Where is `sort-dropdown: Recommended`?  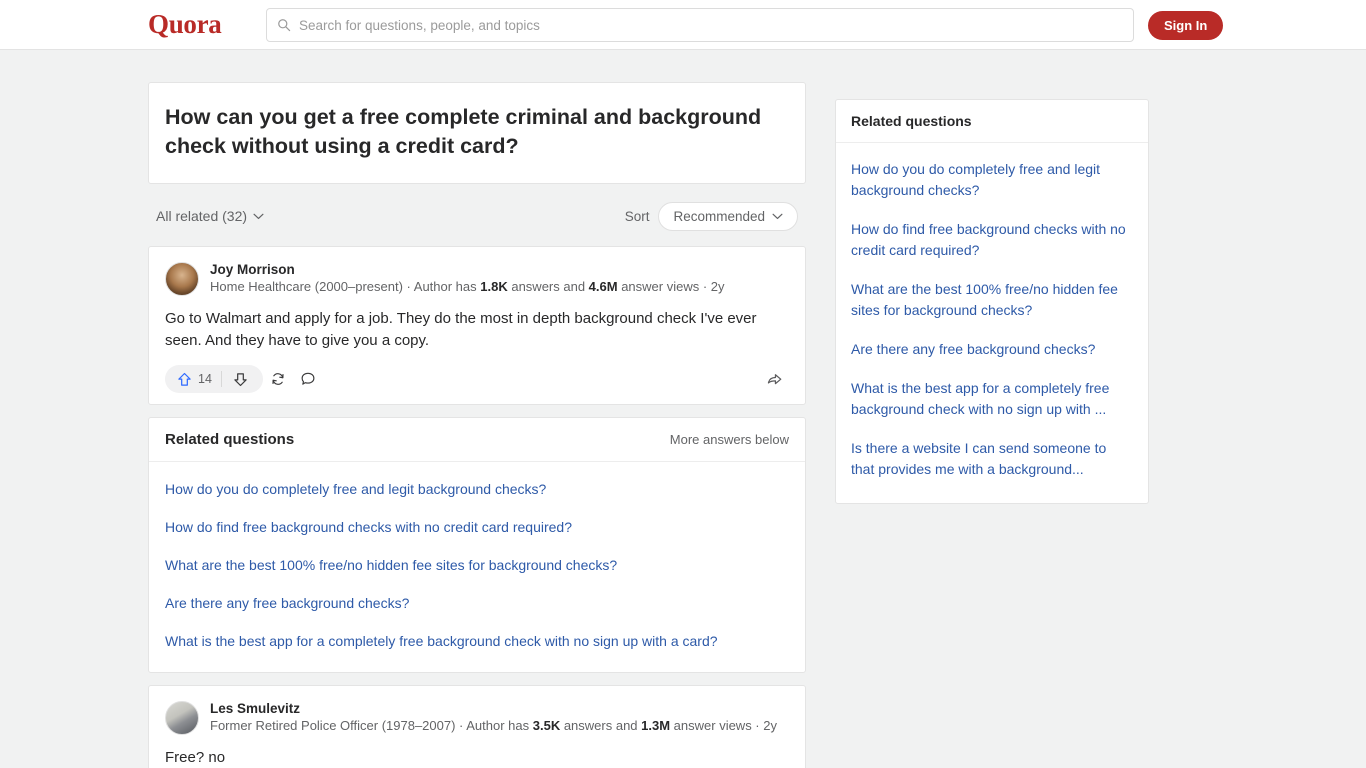
sort-dropdown: Recommended is located at coordinates (728, 216).